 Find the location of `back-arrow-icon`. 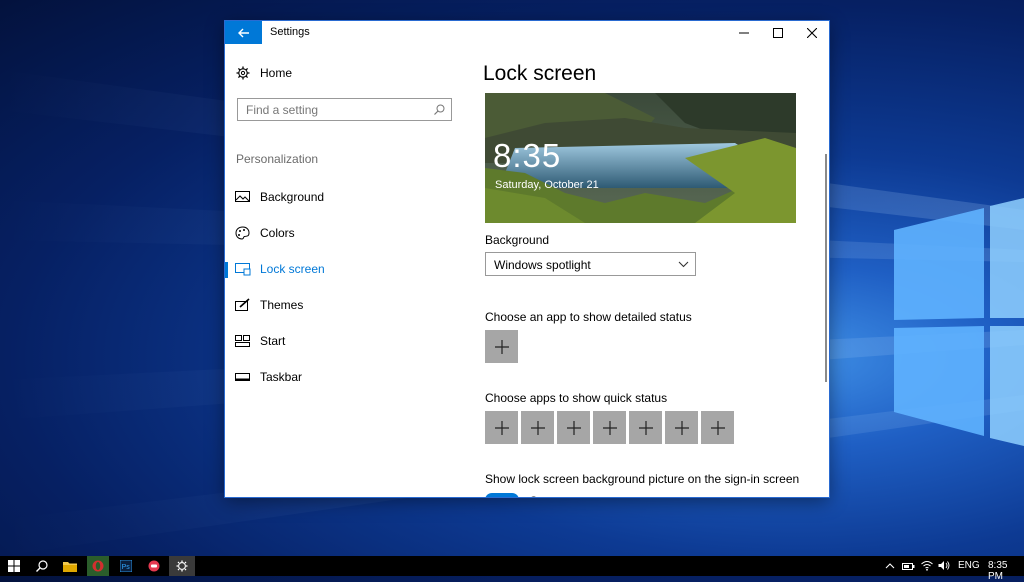

back-arrow-icon is located at coordinates (243, 32).